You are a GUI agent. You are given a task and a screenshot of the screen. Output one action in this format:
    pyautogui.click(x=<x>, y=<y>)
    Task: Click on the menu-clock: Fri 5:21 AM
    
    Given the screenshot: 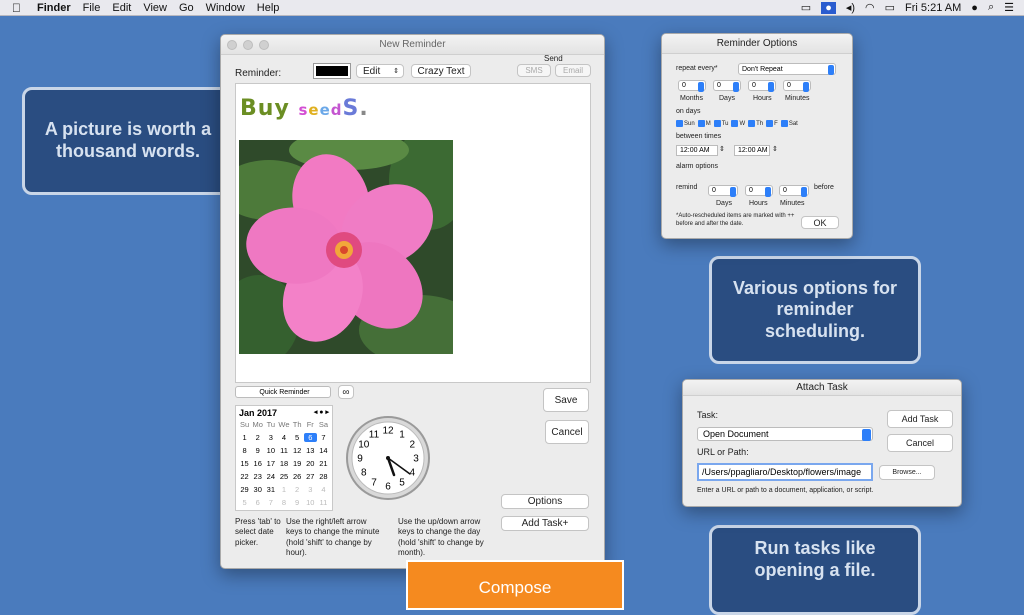 What is the action you would take?
    pyautogui.click(x=933, y=8)
    